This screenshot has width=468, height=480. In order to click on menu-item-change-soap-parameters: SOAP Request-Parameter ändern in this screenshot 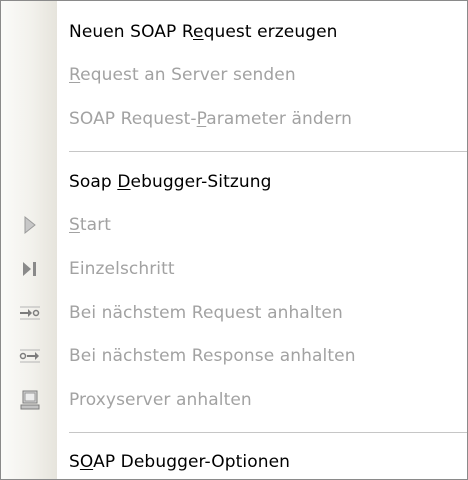, I will do `click(234, 119)`.